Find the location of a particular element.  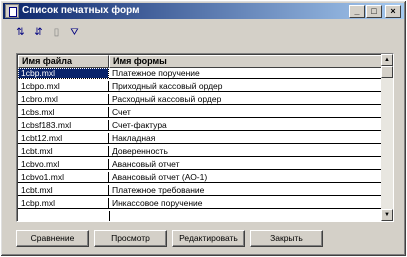

form-cell: Инкассовое поручение is located at coordinates (245, 203).